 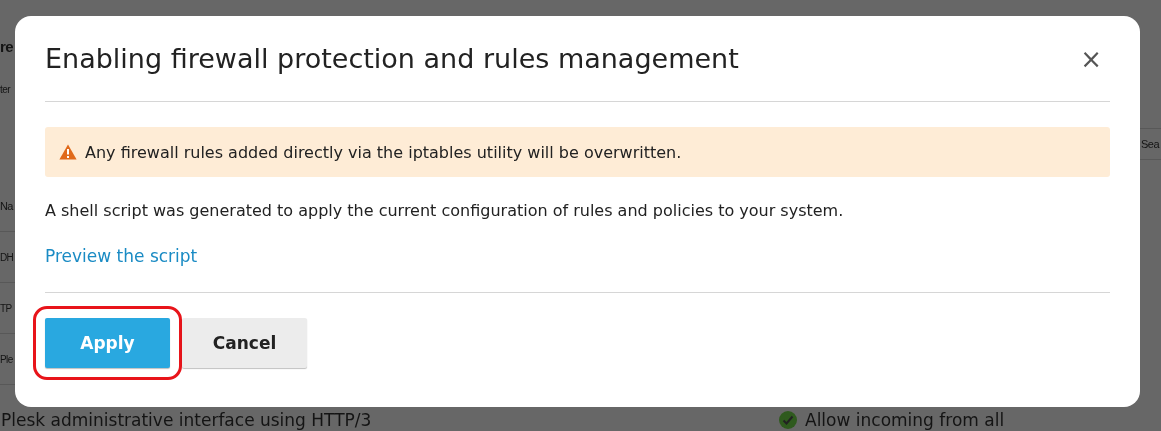 I want to click on check-icon, so click(x=788, y=420).